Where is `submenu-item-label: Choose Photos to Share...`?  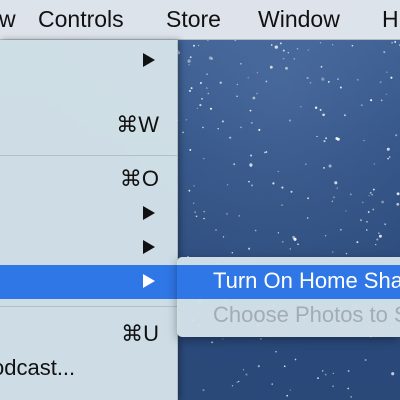
submenu-item-label: Choose Photos to Share... is located at coordinates (306, 314).